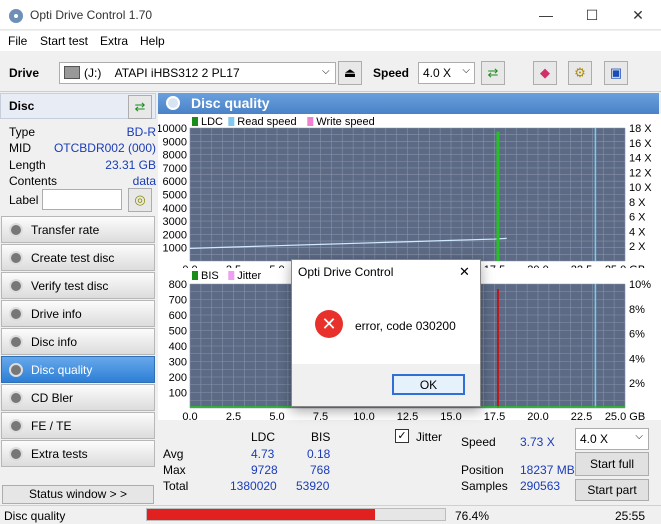 This screenshot has width=661, height=524. I want to click on dialog-title: Opti Drive Control, so click(346, 272).